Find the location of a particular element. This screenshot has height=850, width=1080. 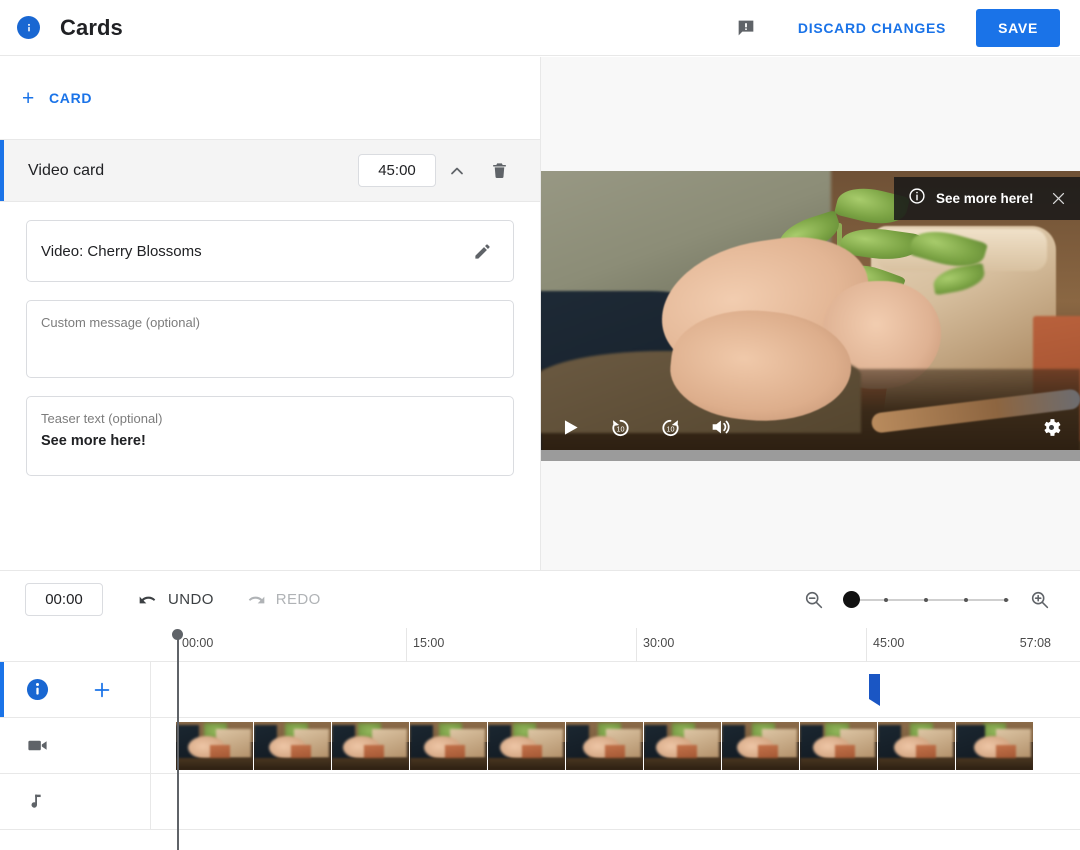

undo-button: UNDO is located at coordinates (176, 600).